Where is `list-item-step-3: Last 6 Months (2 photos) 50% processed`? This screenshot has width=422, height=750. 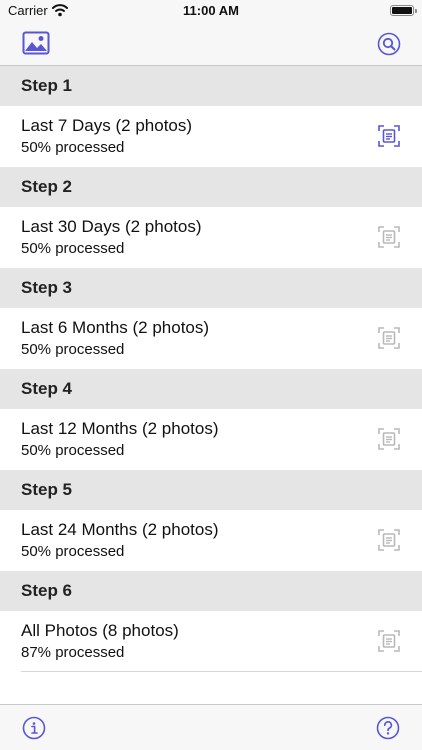 list-item-step-3: Last 6 Months (2 photos) 50% processed is located at coordinates (211, 338).